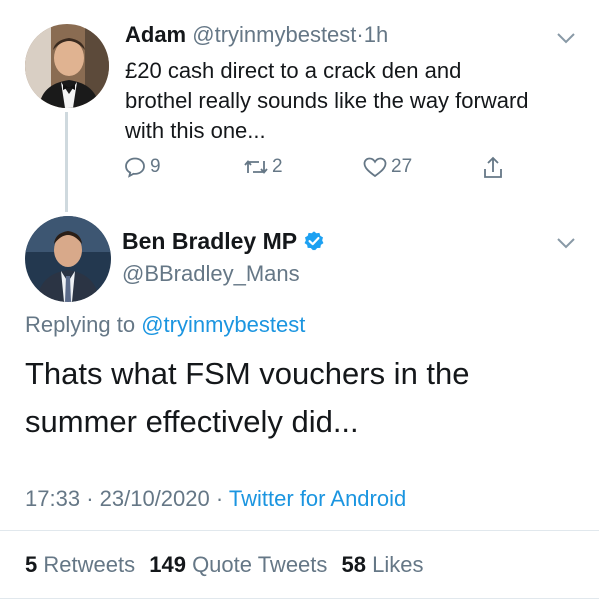 Image resolution: width=599 pixels, height=600 pixels. What do you see at coordinates (314, 241) in the screenshot?
I see `verified-badge-icon` at bounding box center [314, 241].